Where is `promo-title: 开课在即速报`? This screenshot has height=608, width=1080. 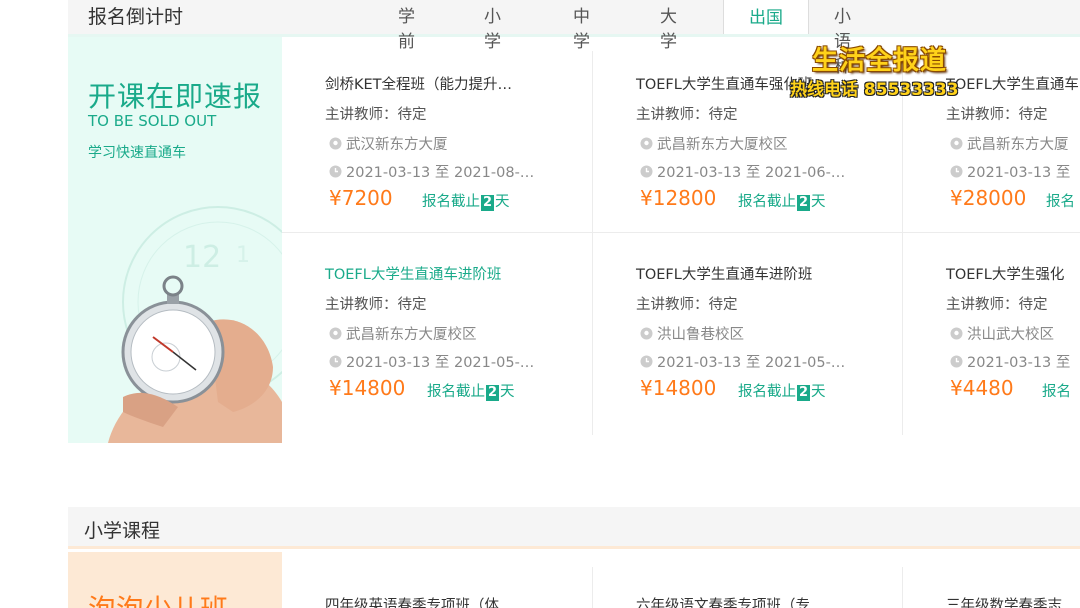
promo-title: 开课在即速报 is located at coordinates (175, 96).